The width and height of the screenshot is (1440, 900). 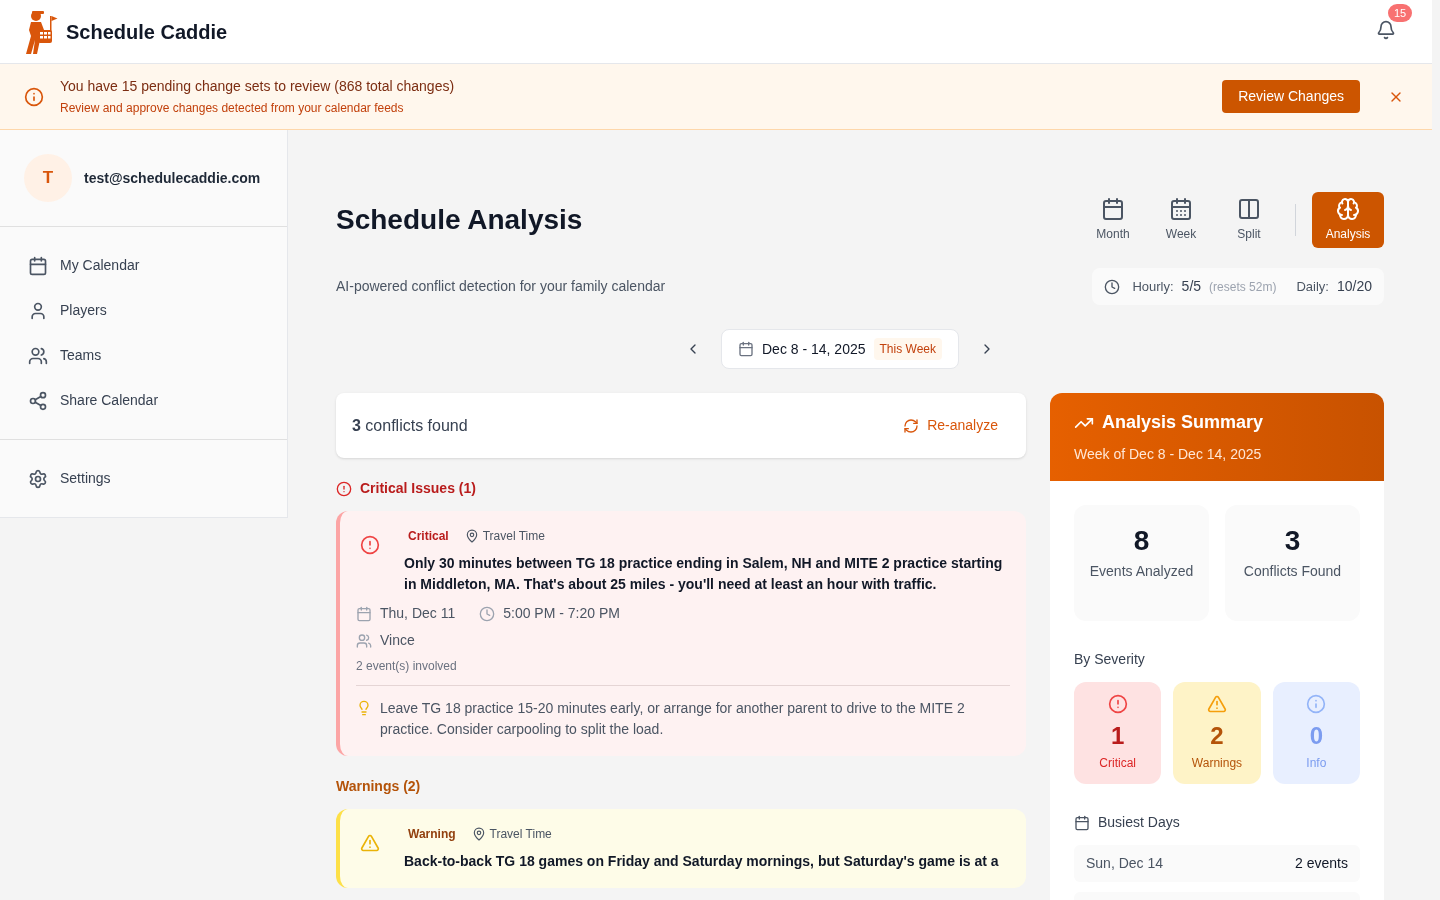 What do you see at coordinates (1118, 736) in the screenshot?
I see `severity-count: 1` at bounding box center [1118, 736].